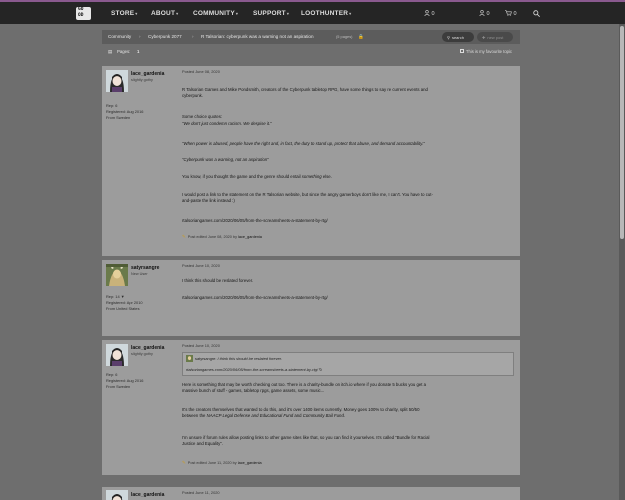 This screenshot has height=500, width=625. I want to click on friends-button: 0, so click(429, 13).